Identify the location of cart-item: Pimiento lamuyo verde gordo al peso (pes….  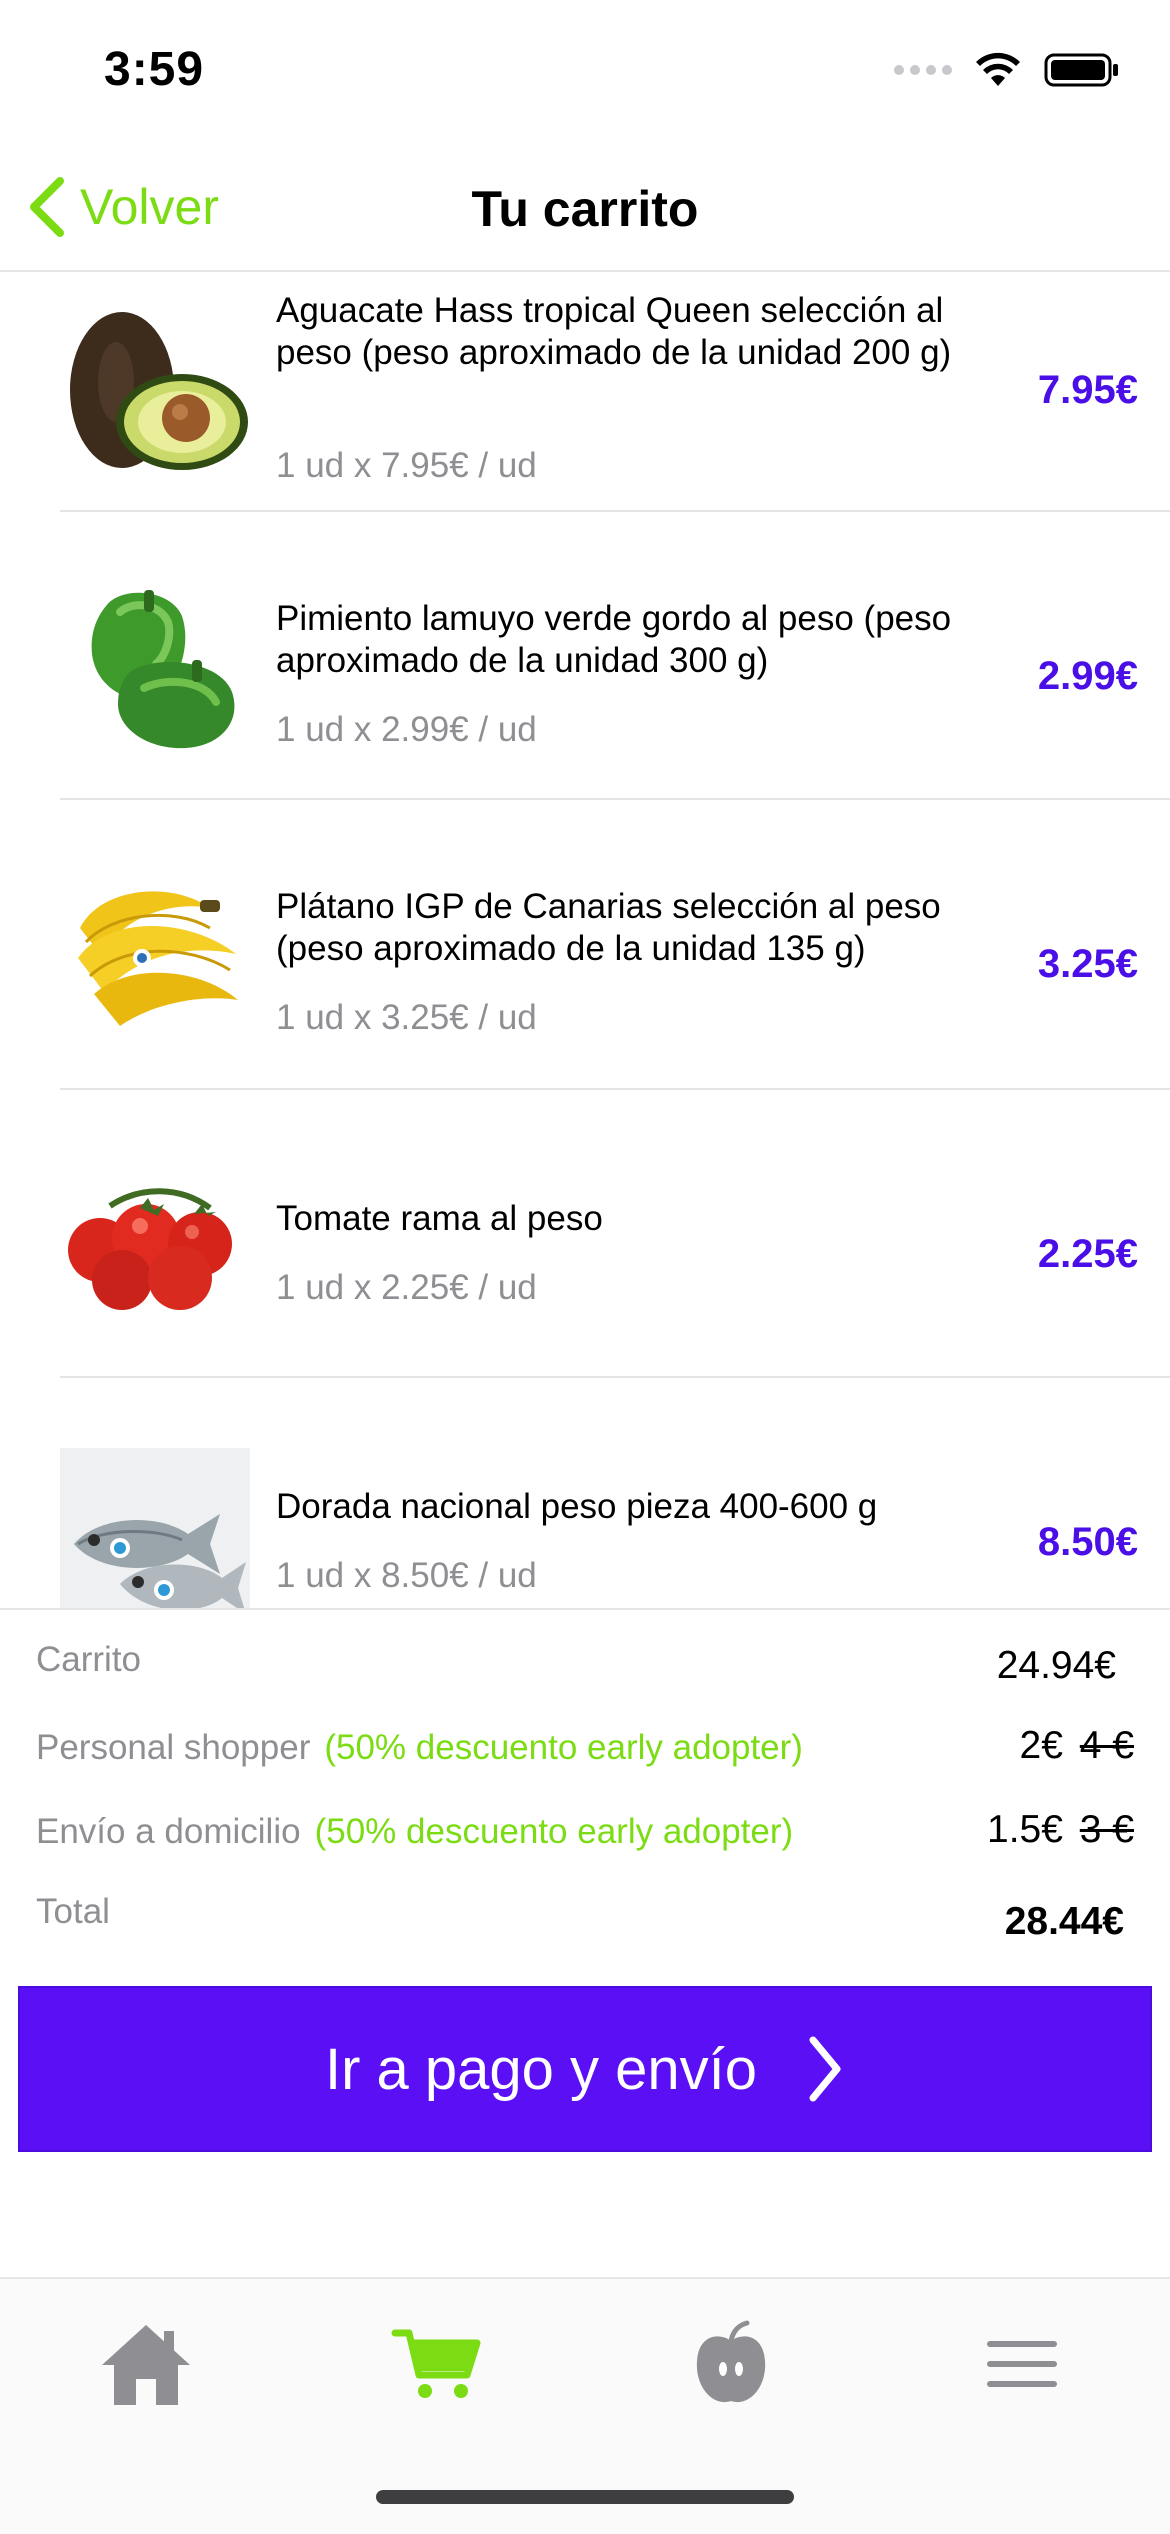
(585, 656).